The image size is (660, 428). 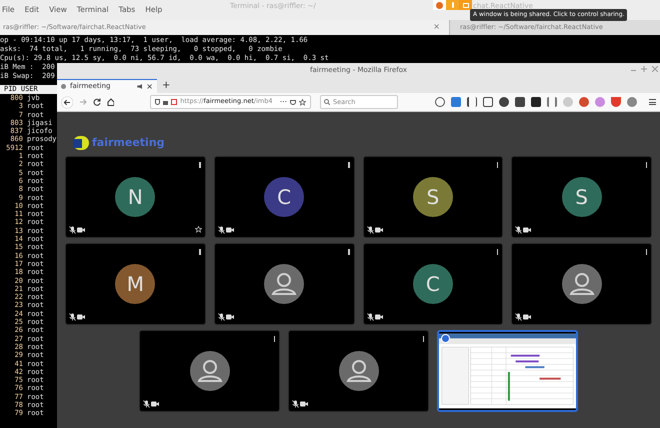 What do you see at coordinates (97, 102) in the screenshot?
I see `reload-icon` at bounding box center [97, 102].